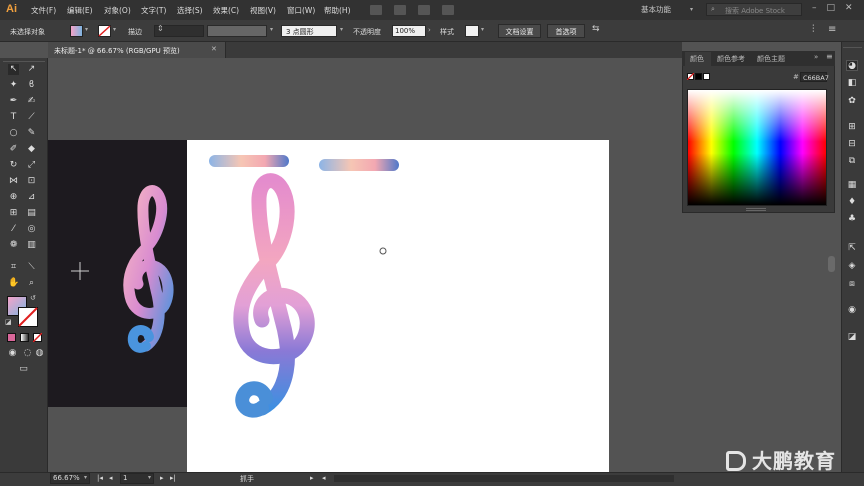 The width and height of the screenshot is (864, 486). What do you see at coordinates (706, 76) in the screenshot?
I see `white-swatch` at bounding box center [706, 76].